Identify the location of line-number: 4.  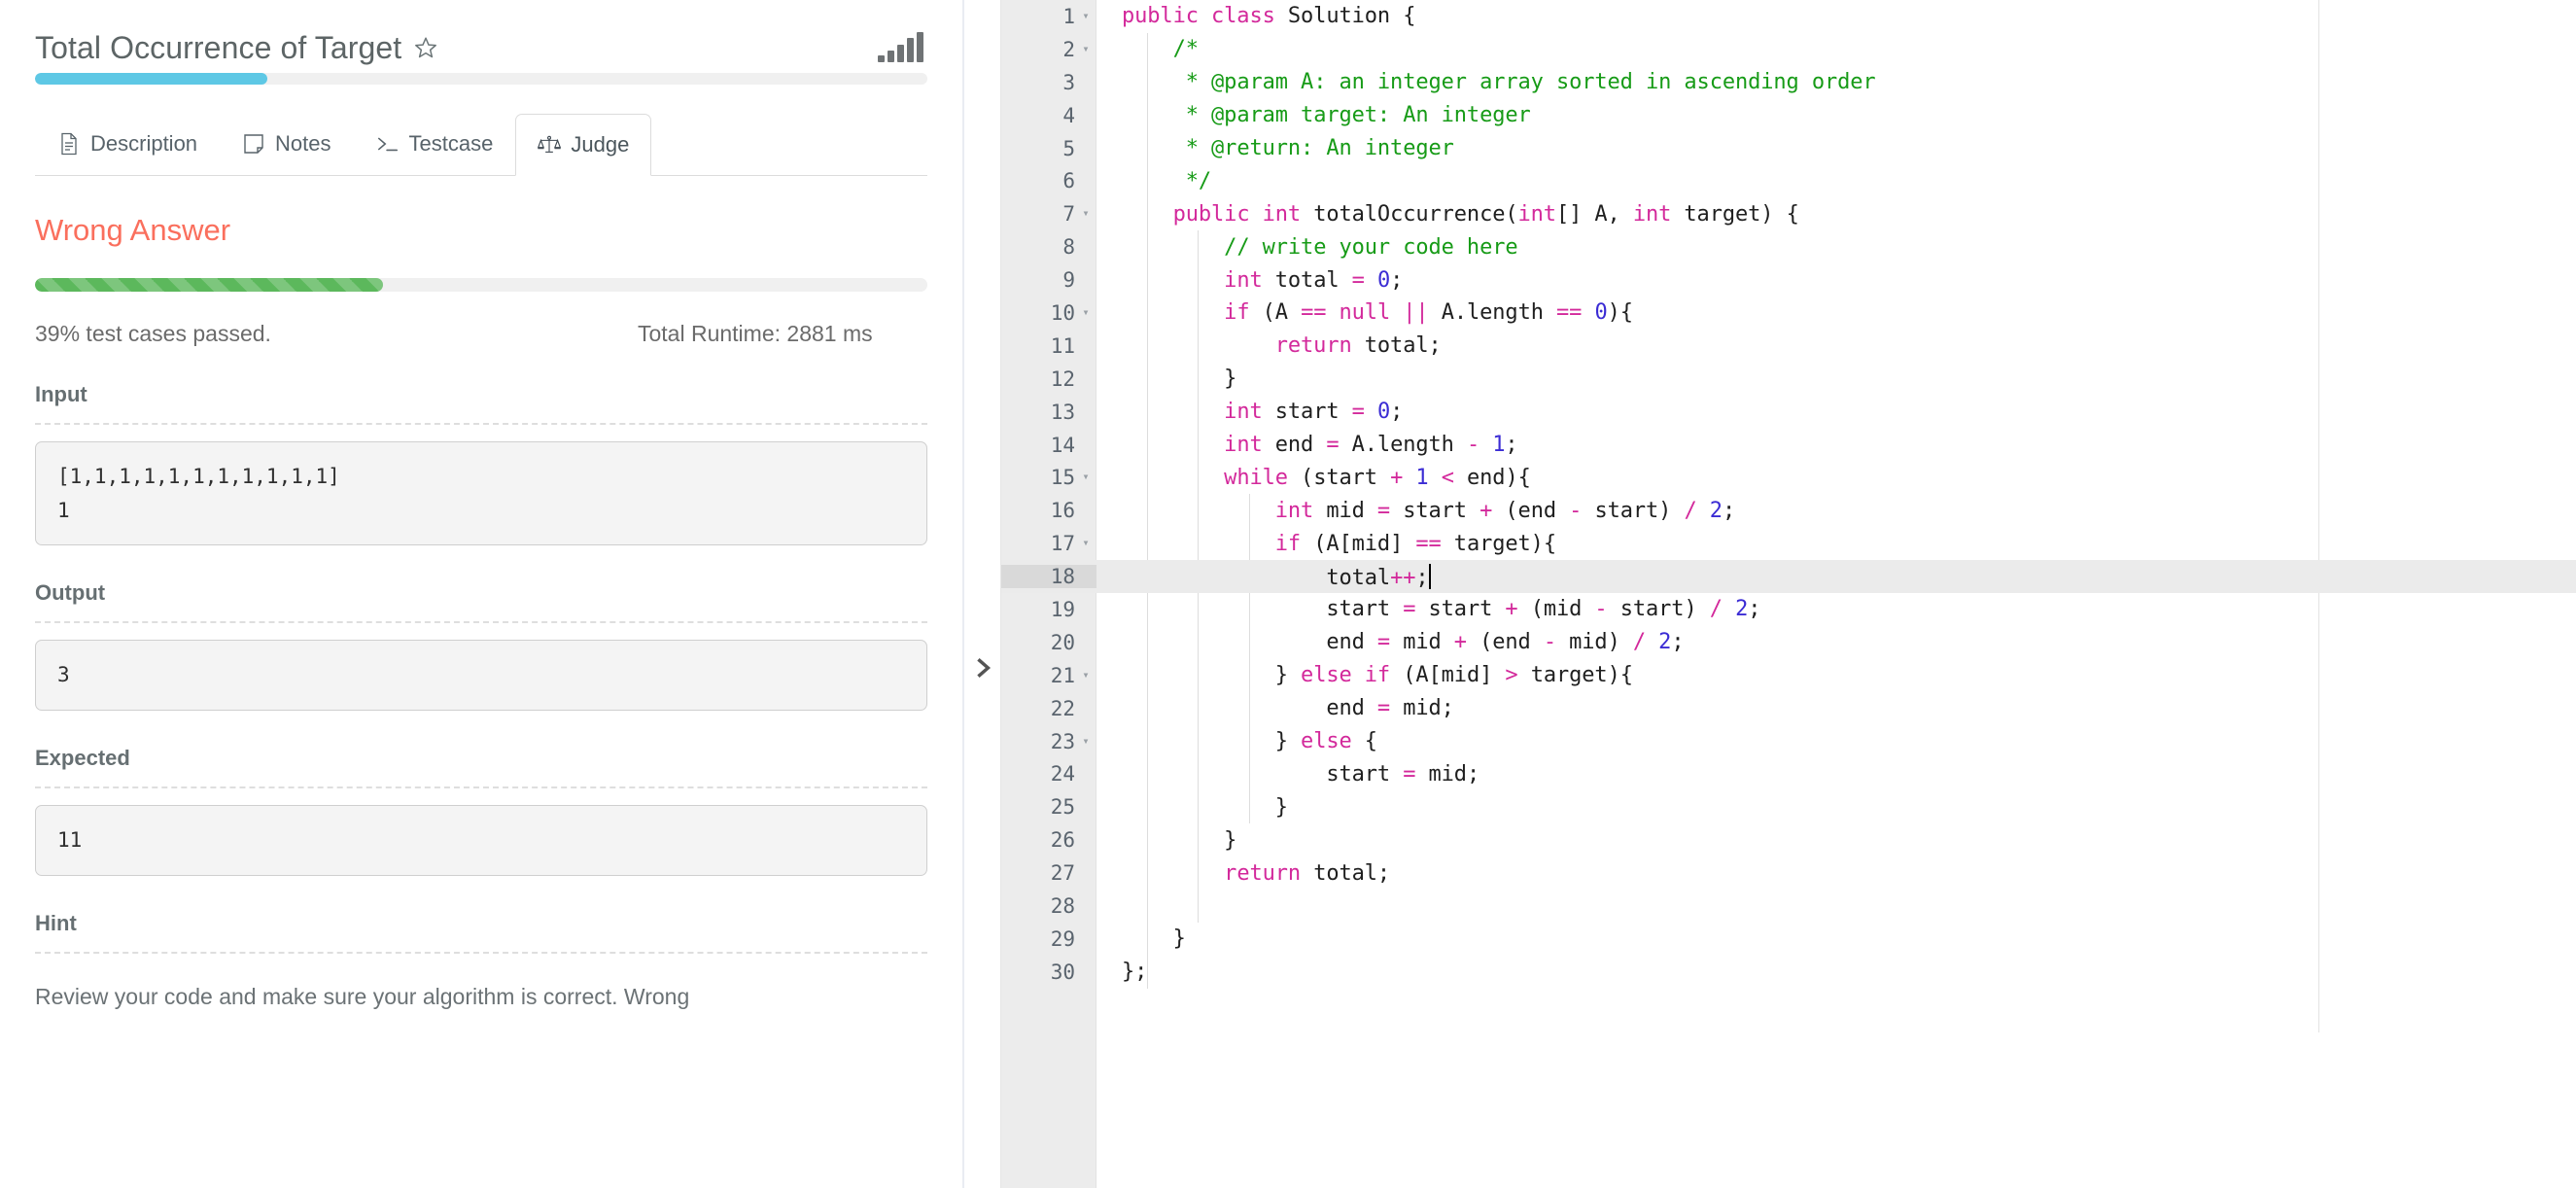
(1069, 115).